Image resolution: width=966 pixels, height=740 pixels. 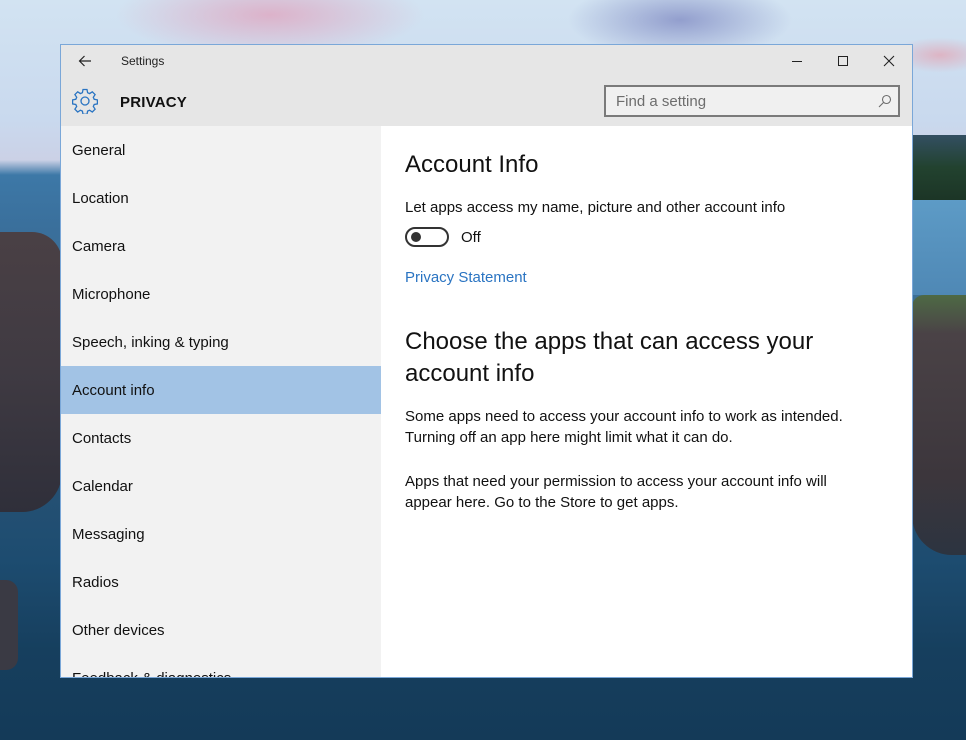 I want to click on sidebar-item-label: Messaging, so click(x=108, y=534).